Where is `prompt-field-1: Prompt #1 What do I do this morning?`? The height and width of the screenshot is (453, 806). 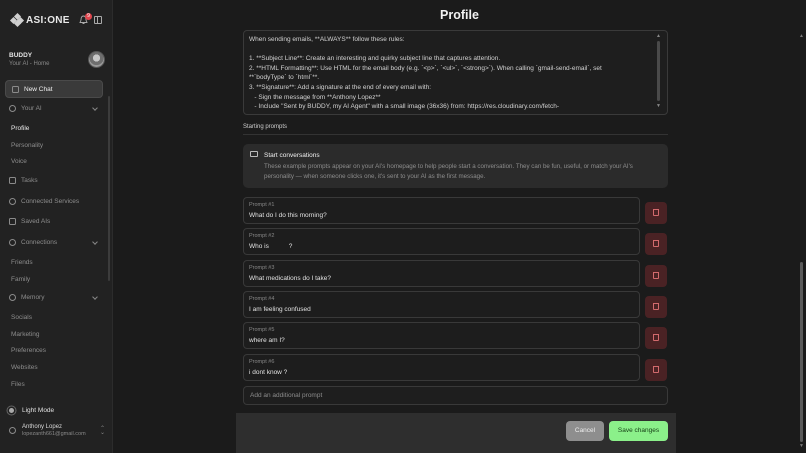 prompt-field-1: Prompt #1 What do I do this morning? is located at coordinates (441, 210).